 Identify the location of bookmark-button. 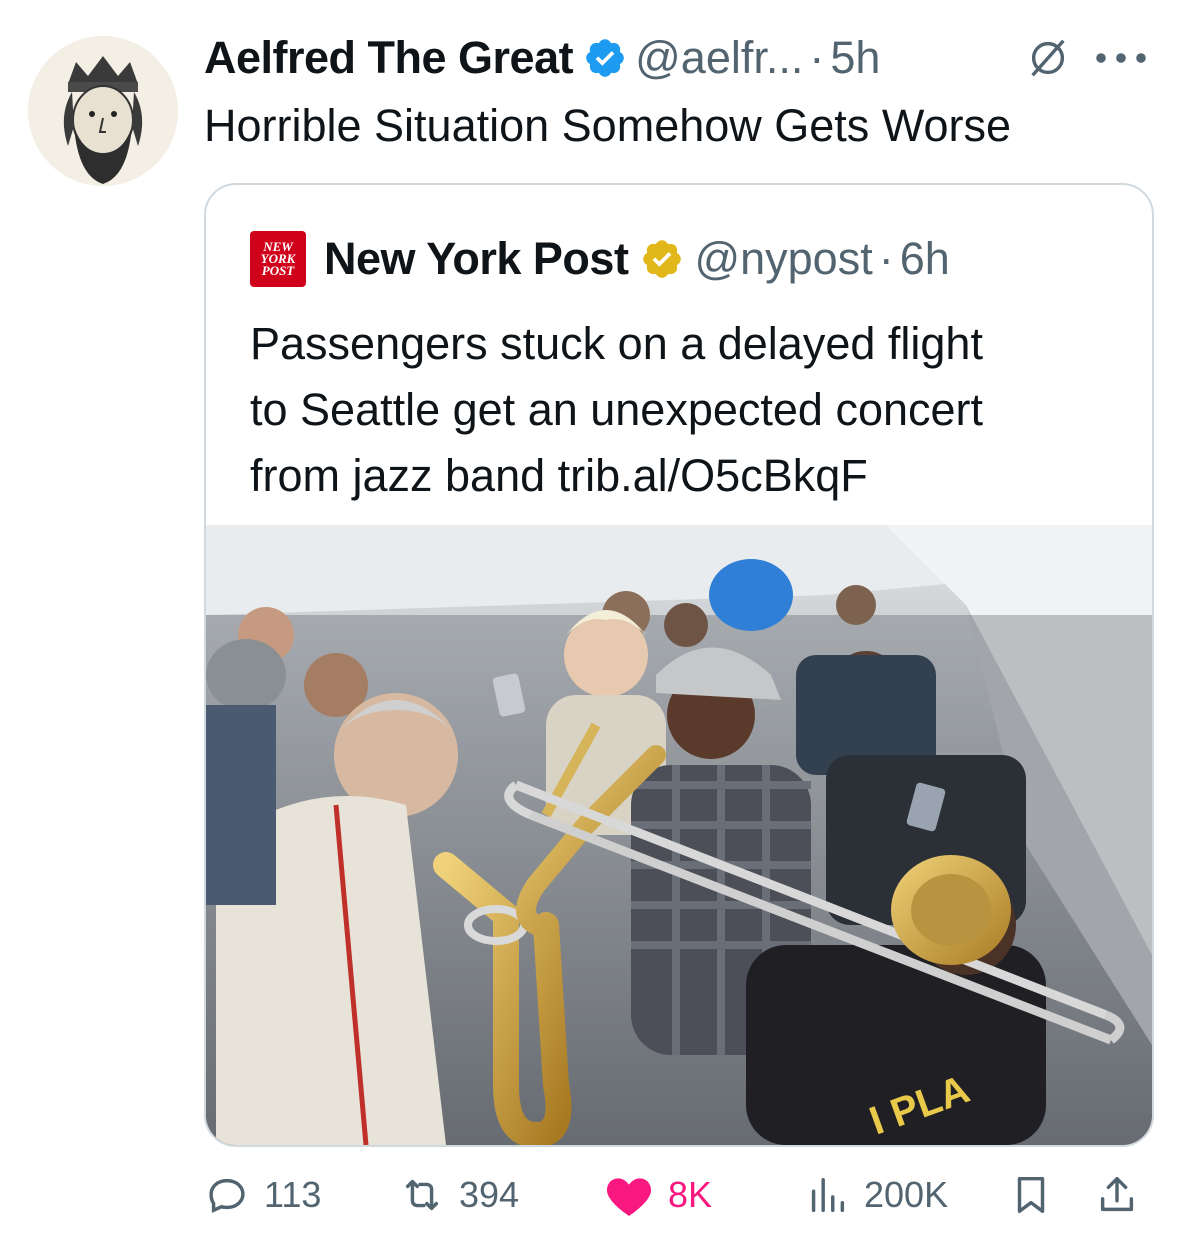
(1038, 1195).